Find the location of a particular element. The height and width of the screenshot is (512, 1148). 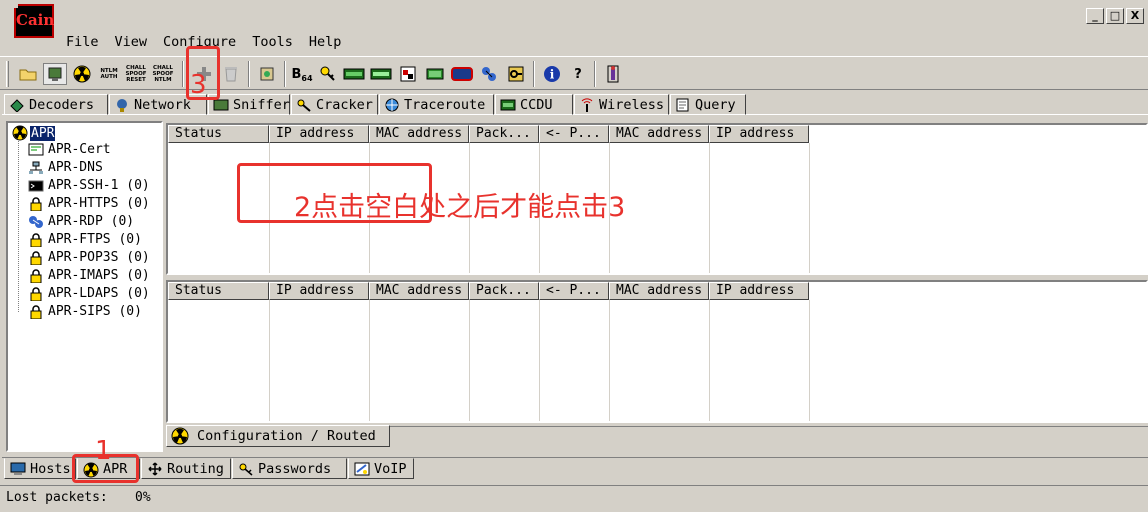

recycle-bin-icon is located at coordinates (231, 74).